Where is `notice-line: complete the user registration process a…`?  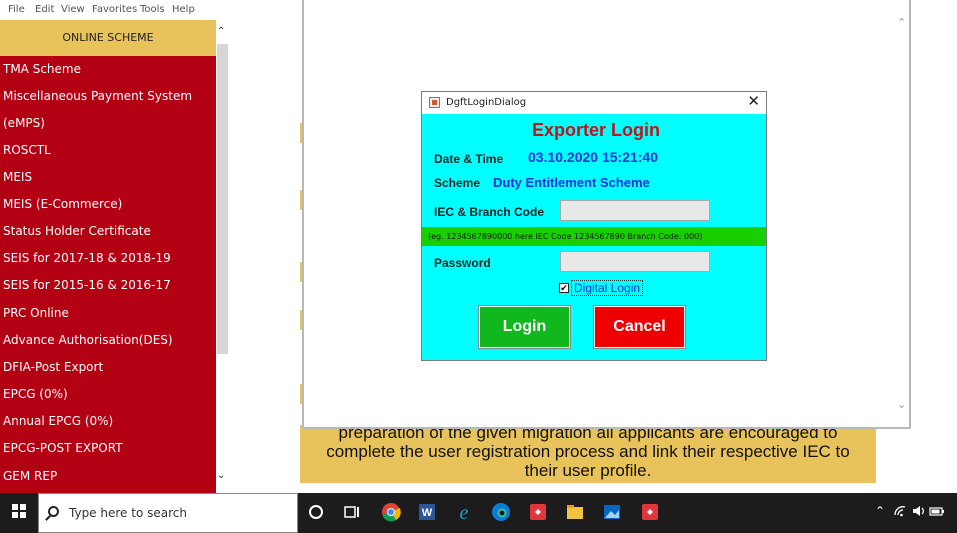
notice-line: complete the user registration process a… is located at coordinates (588, 451).